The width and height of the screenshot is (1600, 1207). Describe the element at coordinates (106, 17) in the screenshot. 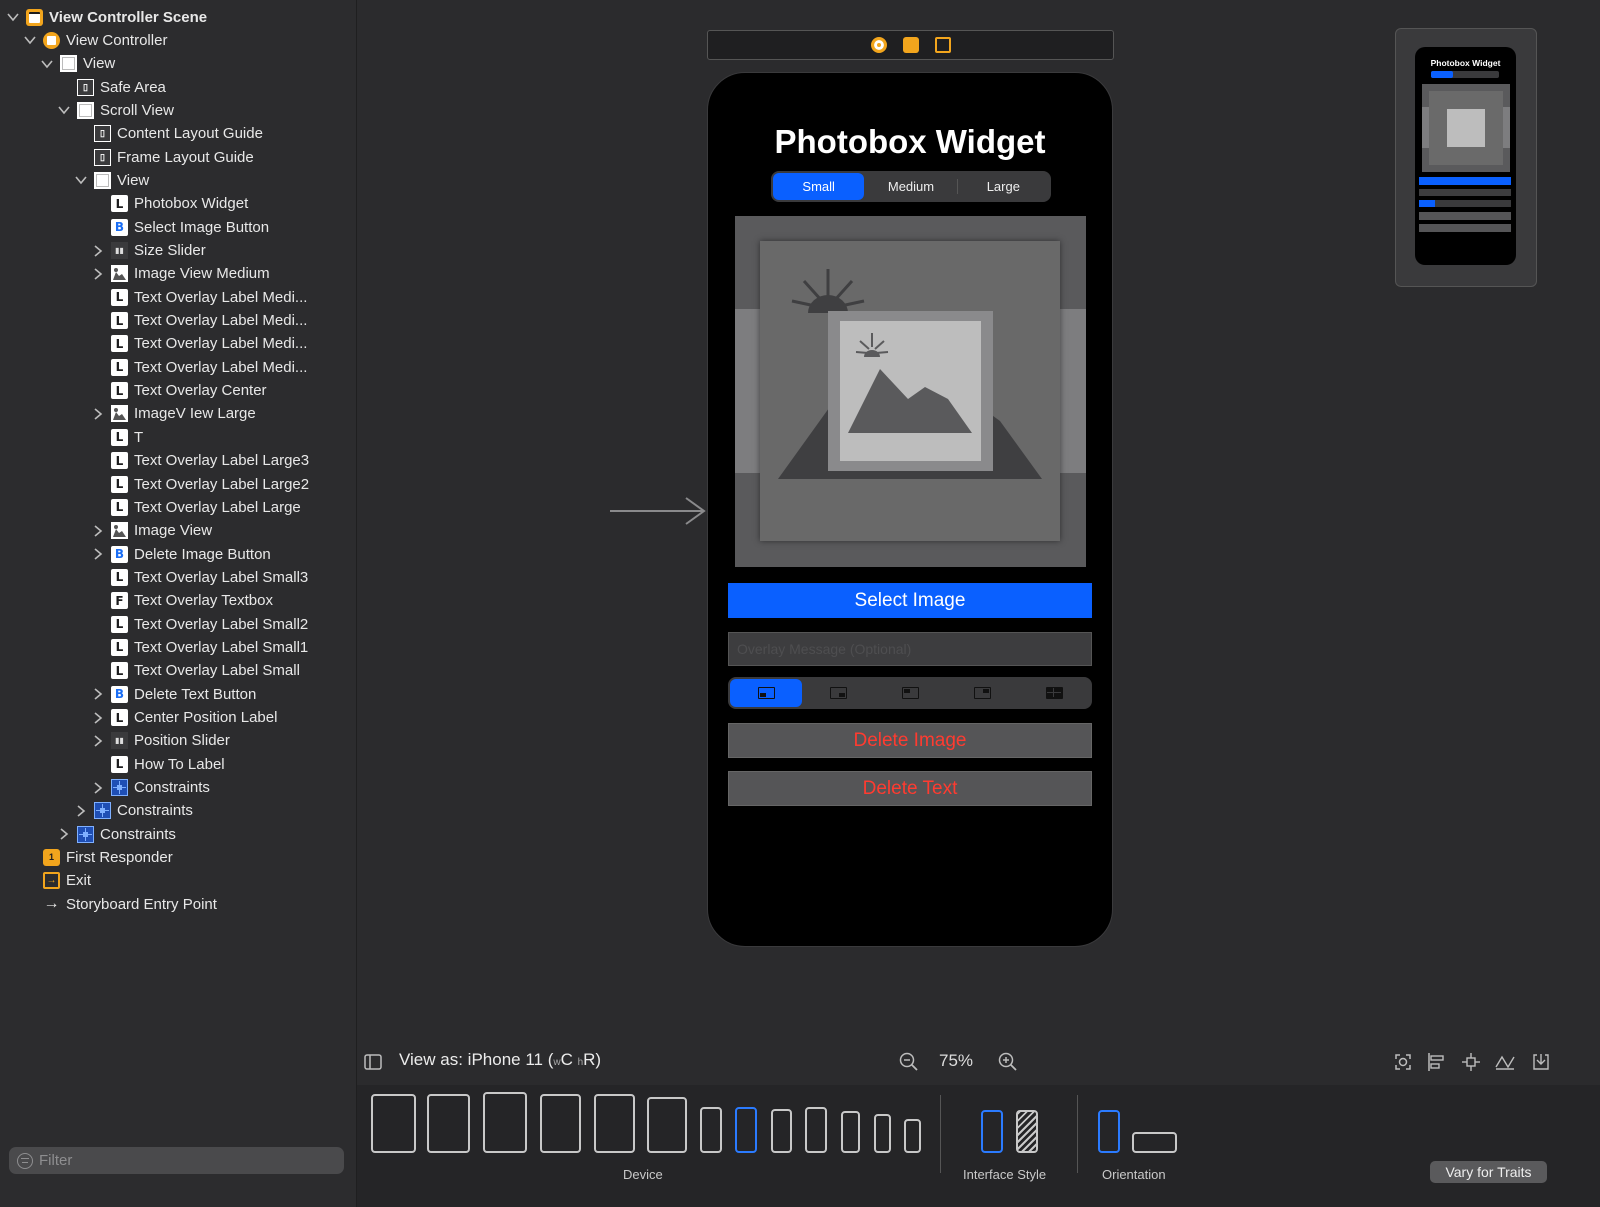

I see `outline-item: View Controller Scene` at that location.